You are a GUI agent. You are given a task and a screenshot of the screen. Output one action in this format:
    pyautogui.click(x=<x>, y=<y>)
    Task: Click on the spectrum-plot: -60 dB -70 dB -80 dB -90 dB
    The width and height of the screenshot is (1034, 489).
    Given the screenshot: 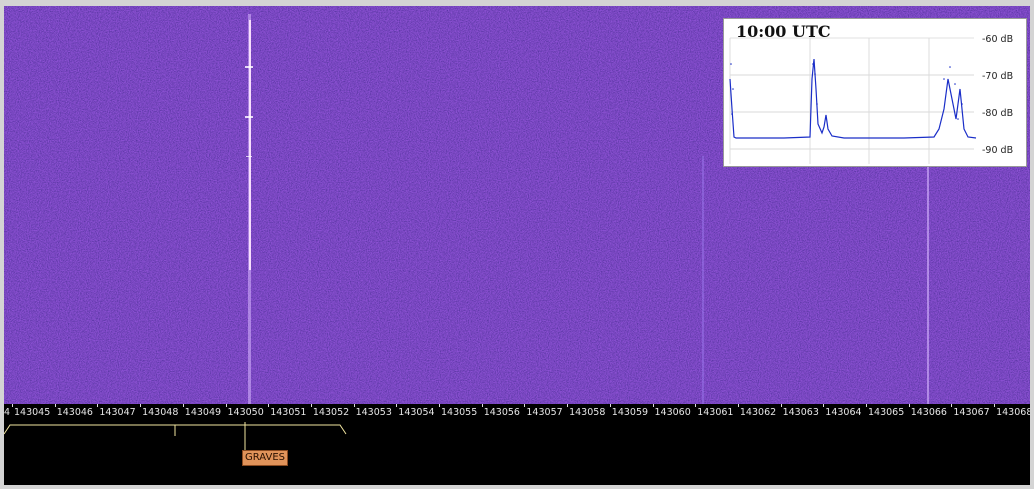 What is the action you would take?
    pyautogui.click(x=871, y=99)
    